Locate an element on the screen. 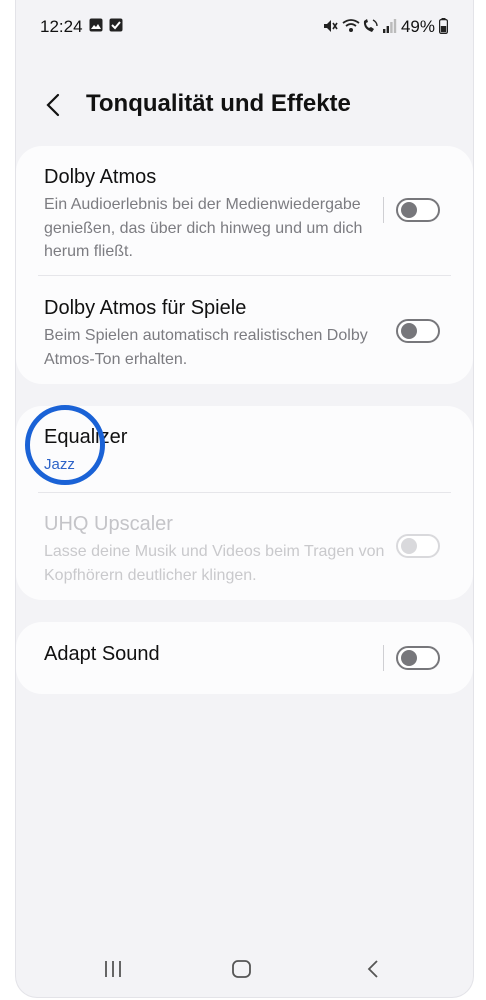 This screenshot has height=1000, width=486. dolby-atmos-toggle is located at coordinates (418, 210).